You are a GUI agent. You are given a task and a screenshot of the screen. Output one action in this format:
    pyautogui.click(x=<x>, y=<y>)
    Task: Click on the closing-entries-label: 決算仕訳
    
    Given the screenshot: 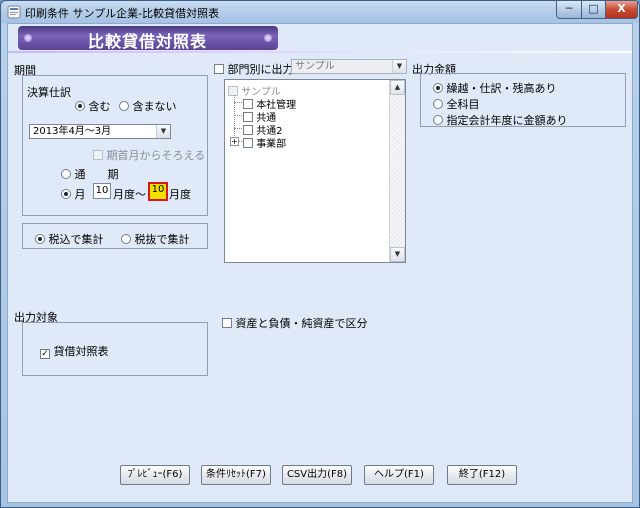 What is the action you would take?
    pyautogui.click(x=49, y=92)
    